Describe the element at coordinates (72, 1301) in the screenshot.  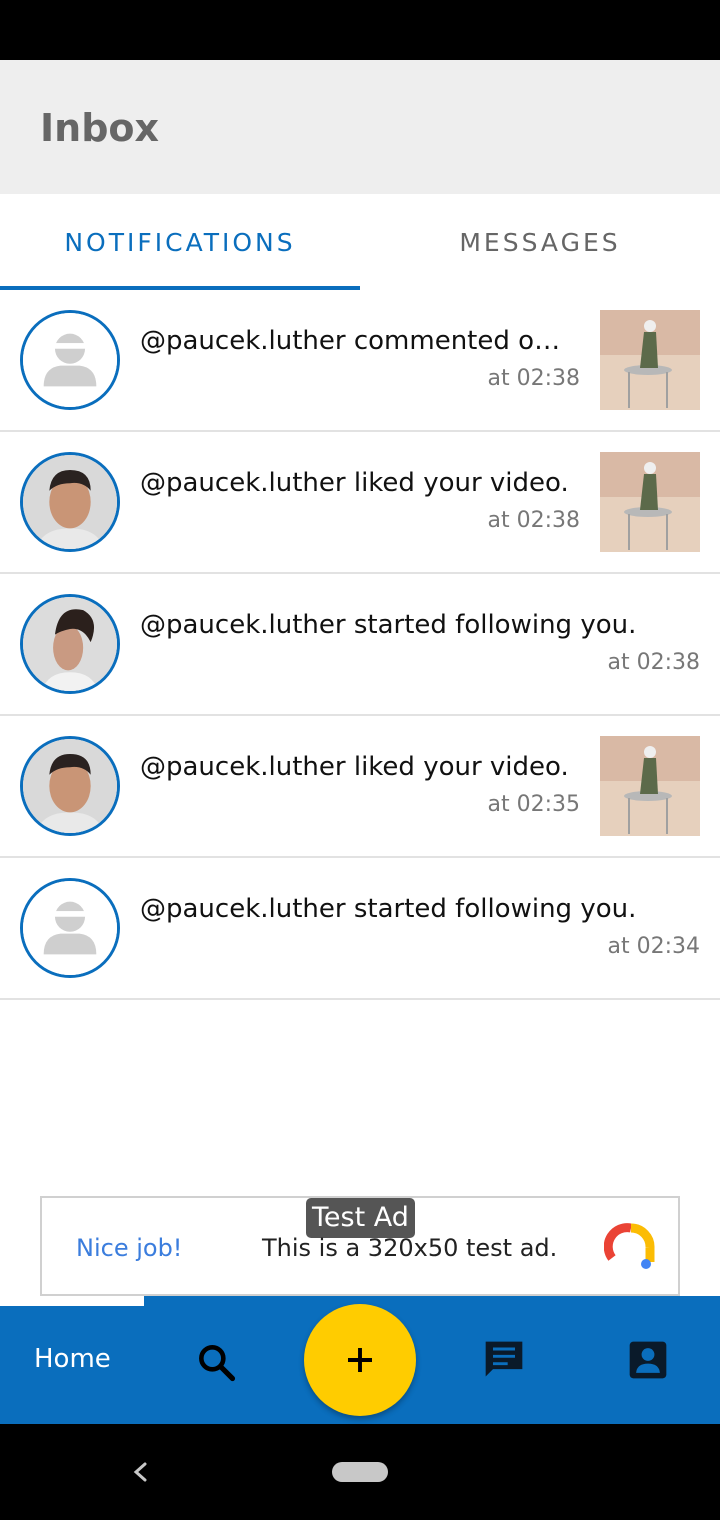
I see `home-active-indicator` at that location.